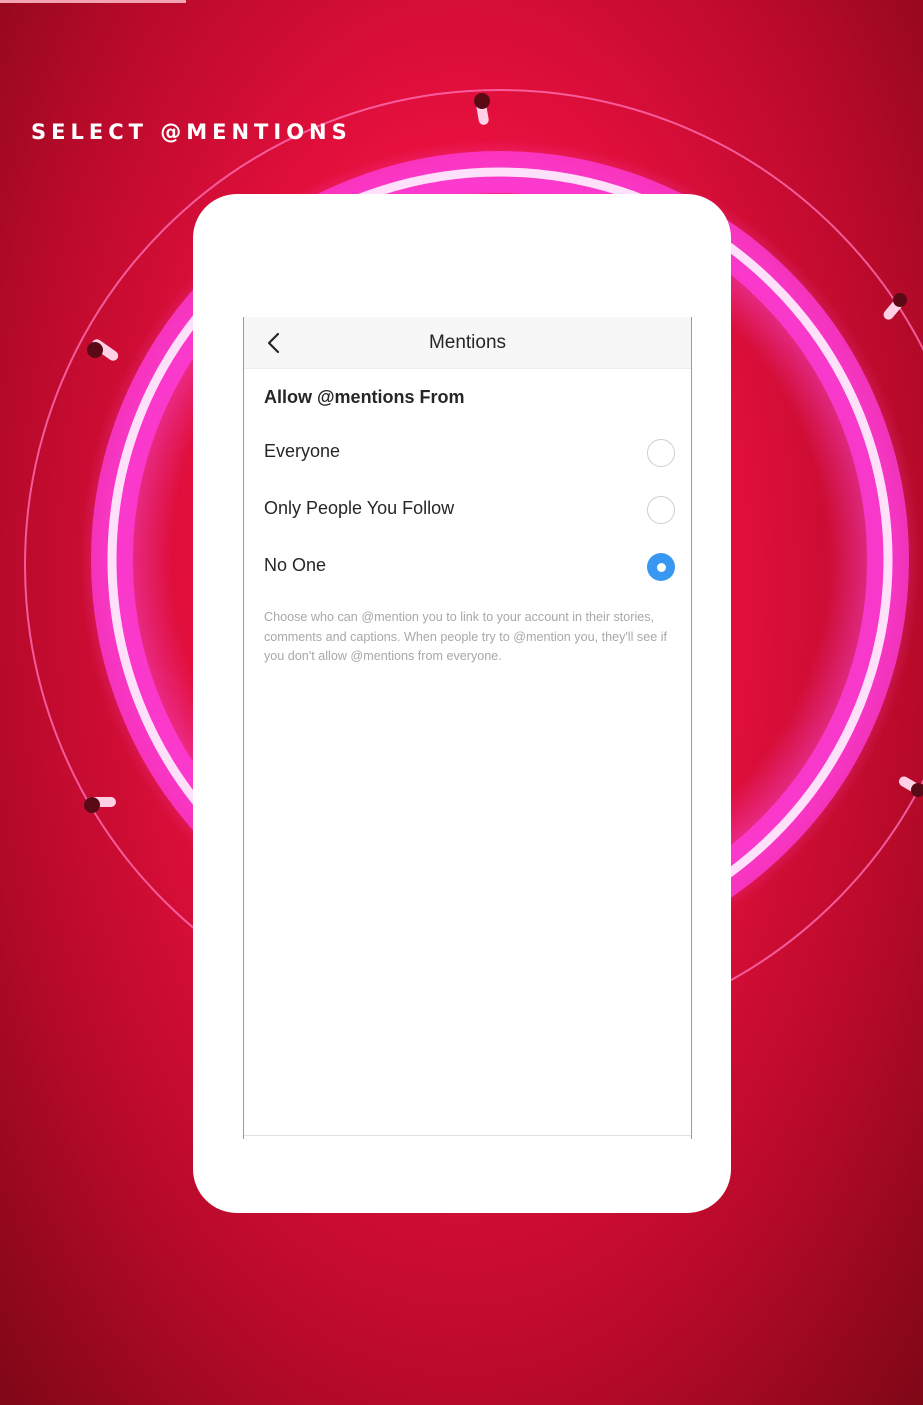 This screenshot has height=1405, width=923. What do you see at coordinates (359, 508) in the screenshot?
I see `option-label: Only People You Follow` at bounding box center [359, 508].